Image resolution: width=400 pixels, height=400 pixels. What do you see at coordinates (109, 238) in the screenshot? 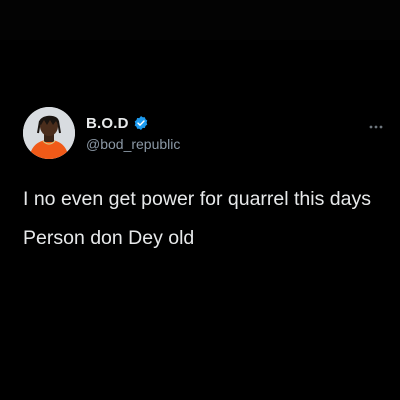
I see `tweet-text-line: Person don Dey old` at bounding box center [109, 238].